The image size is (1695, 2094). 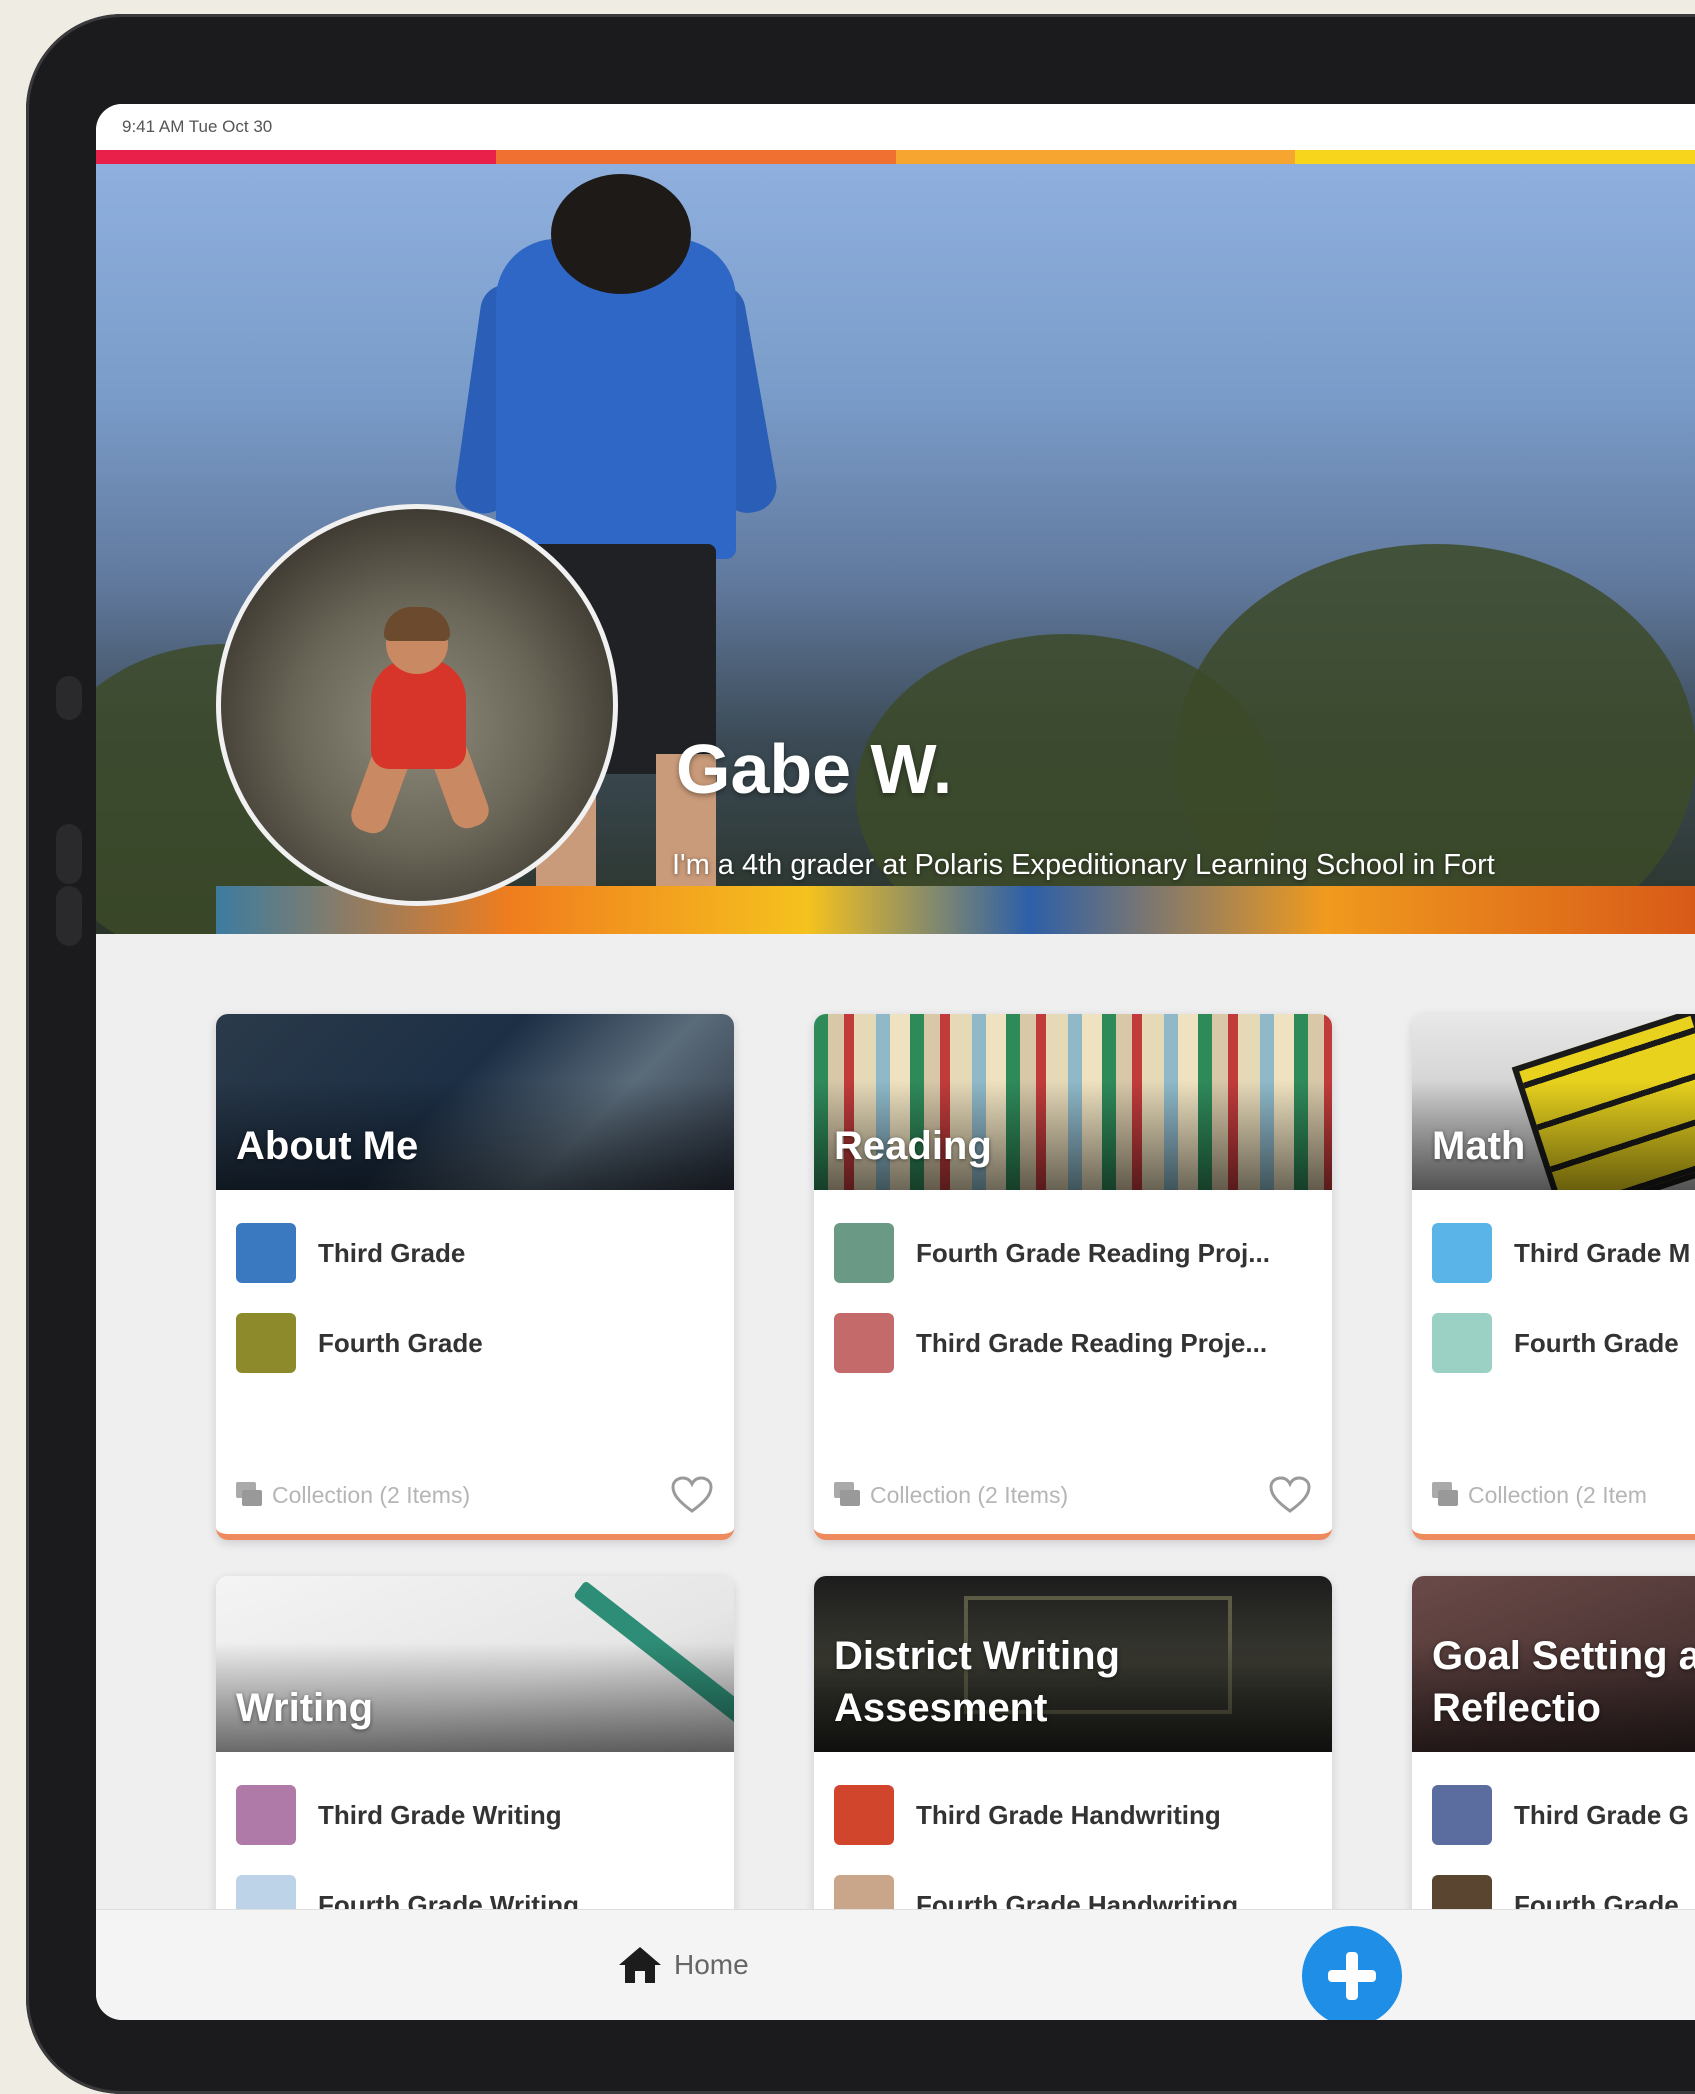 What do you see at coordinates (913, 1146) in the screenshot?
I see `card-title: Reading` at bounding box center [913, 1146].